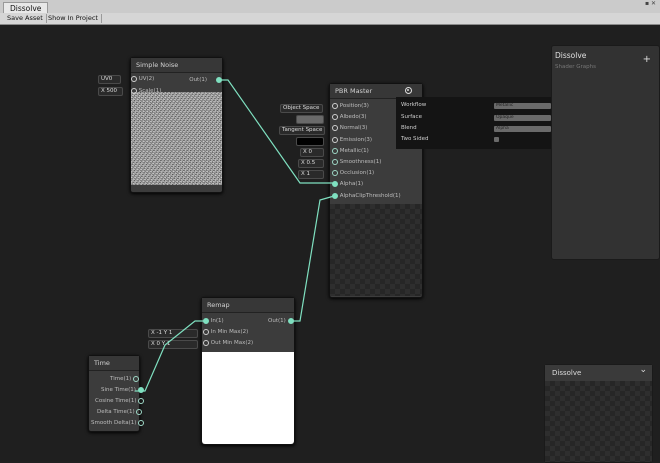 The width and height of the screenshot is (660, 463). What do you see at coordinates (311, 174) in the screenshot?
I see `occlusion-input-field: X 1` at bounding box center [311, 174].